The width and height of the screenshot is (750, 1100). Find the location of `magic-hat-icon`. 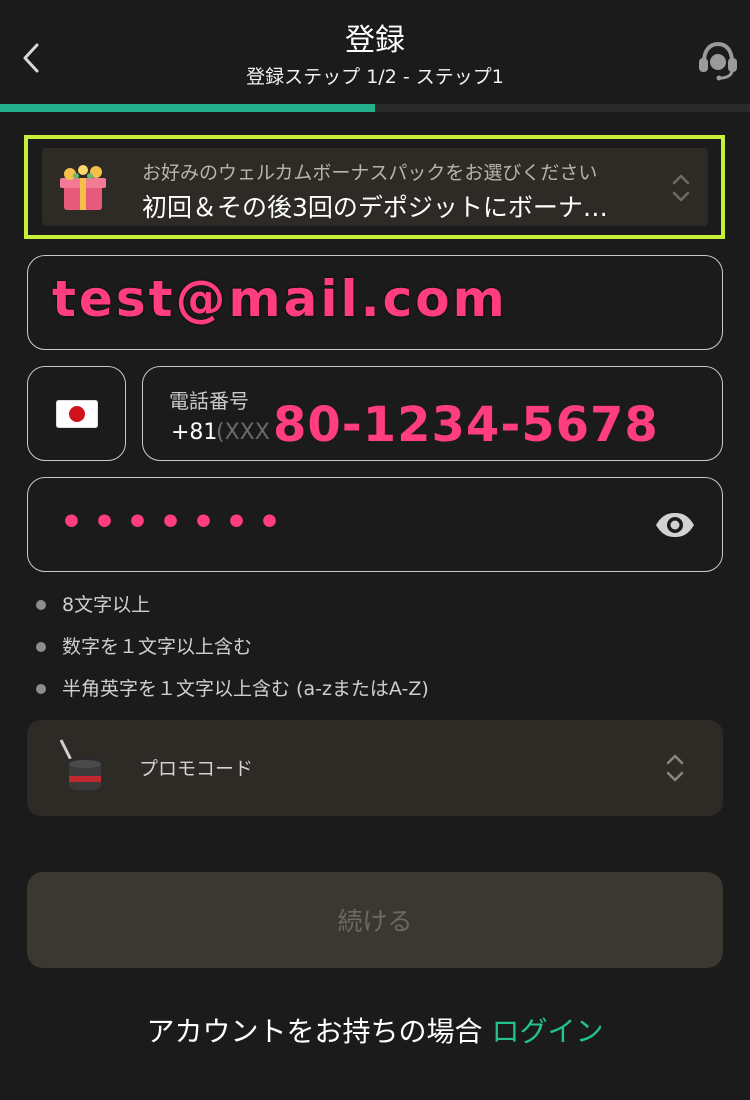

magic-hat-icon is located at coordinates (83, 765).